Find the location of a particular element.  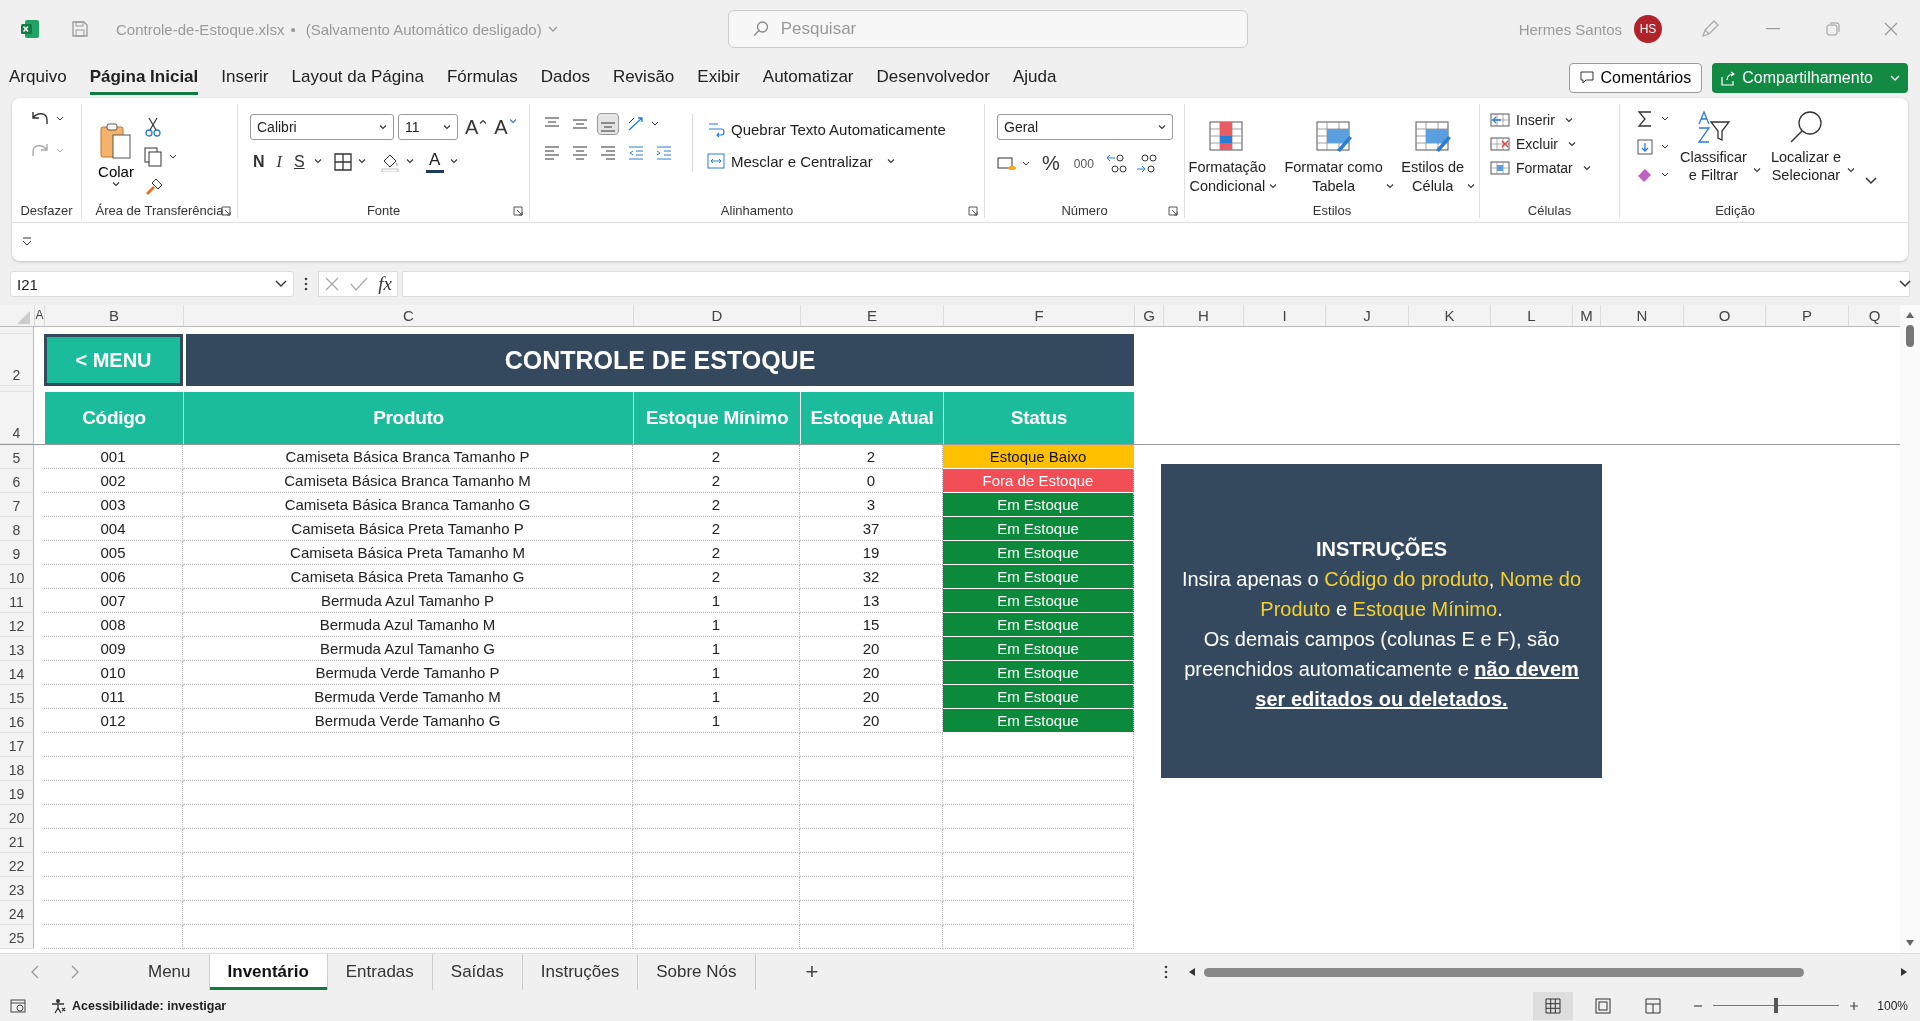

thousands-separator-button: 000 is located at coordinates (1083, 163).